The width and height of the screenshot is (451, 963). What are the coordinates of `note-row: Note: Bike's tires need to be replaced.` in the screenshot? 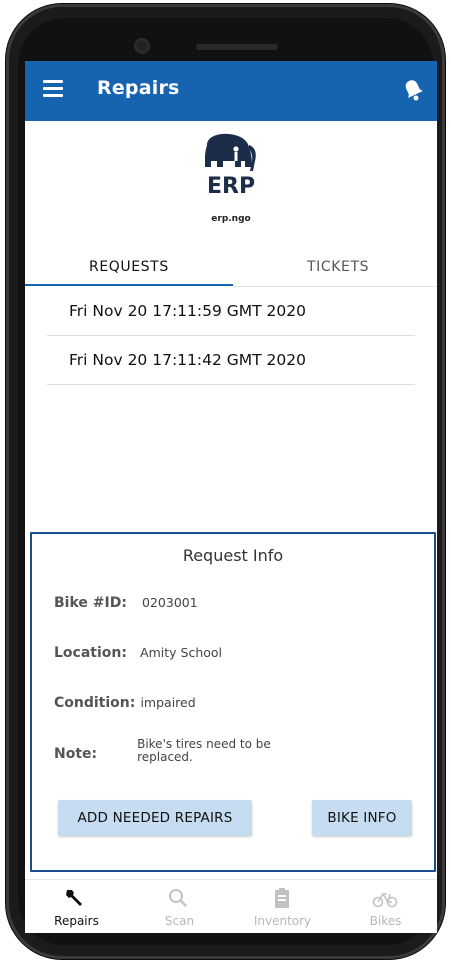 It's located at (234, 751).